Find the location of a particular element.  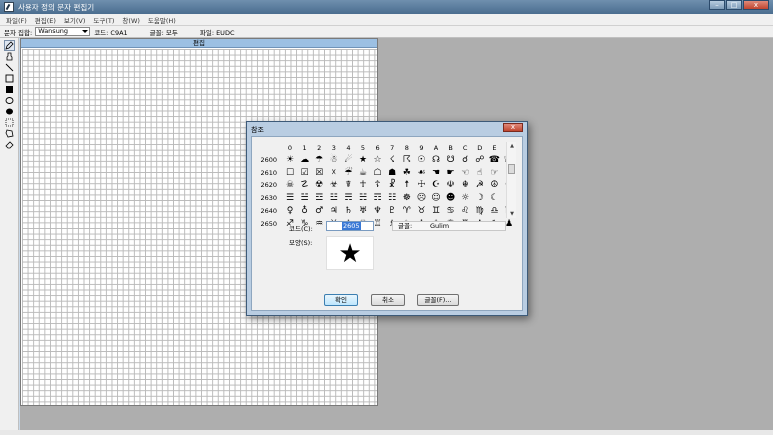

pencil-icon is located at coordinates (9, 45).